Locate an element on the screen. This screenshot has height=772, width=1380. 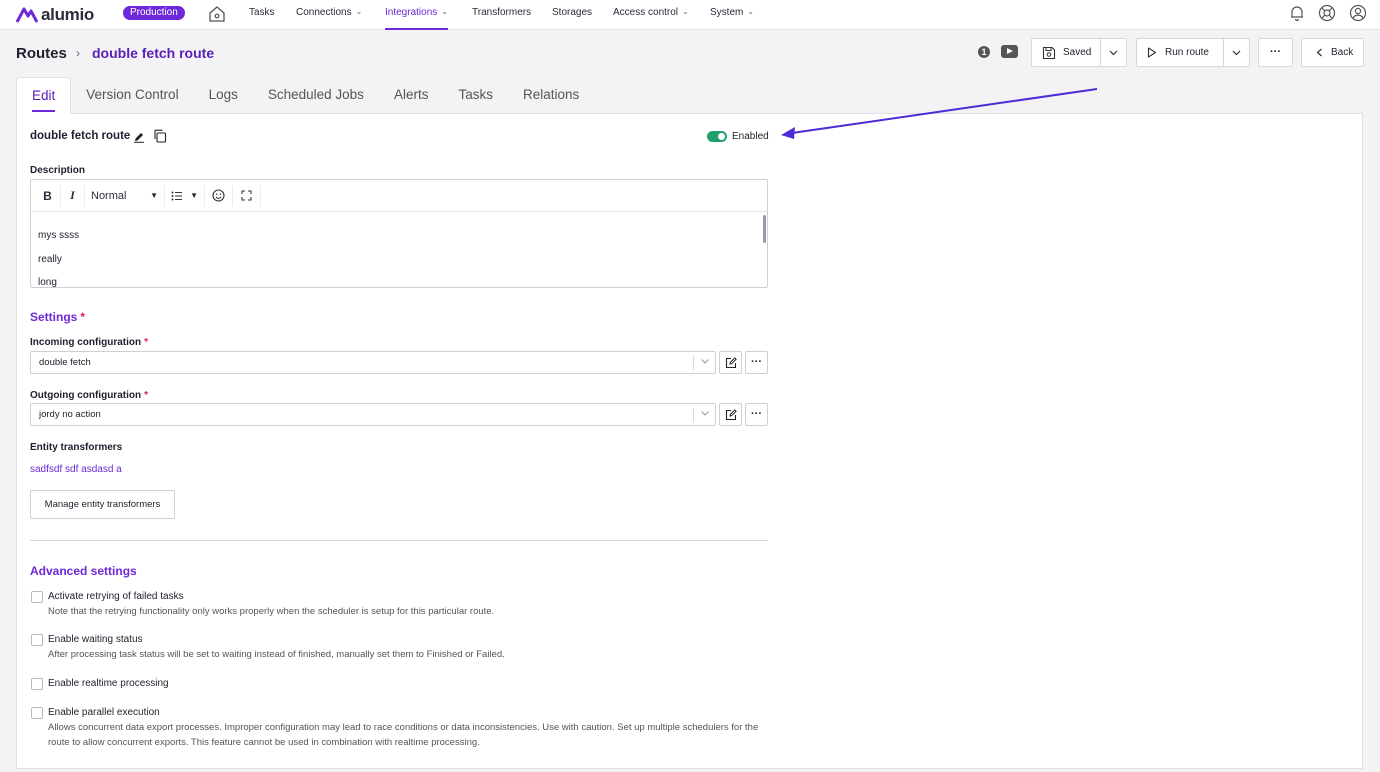
bold-button: B is located at coordinates (48, 195).